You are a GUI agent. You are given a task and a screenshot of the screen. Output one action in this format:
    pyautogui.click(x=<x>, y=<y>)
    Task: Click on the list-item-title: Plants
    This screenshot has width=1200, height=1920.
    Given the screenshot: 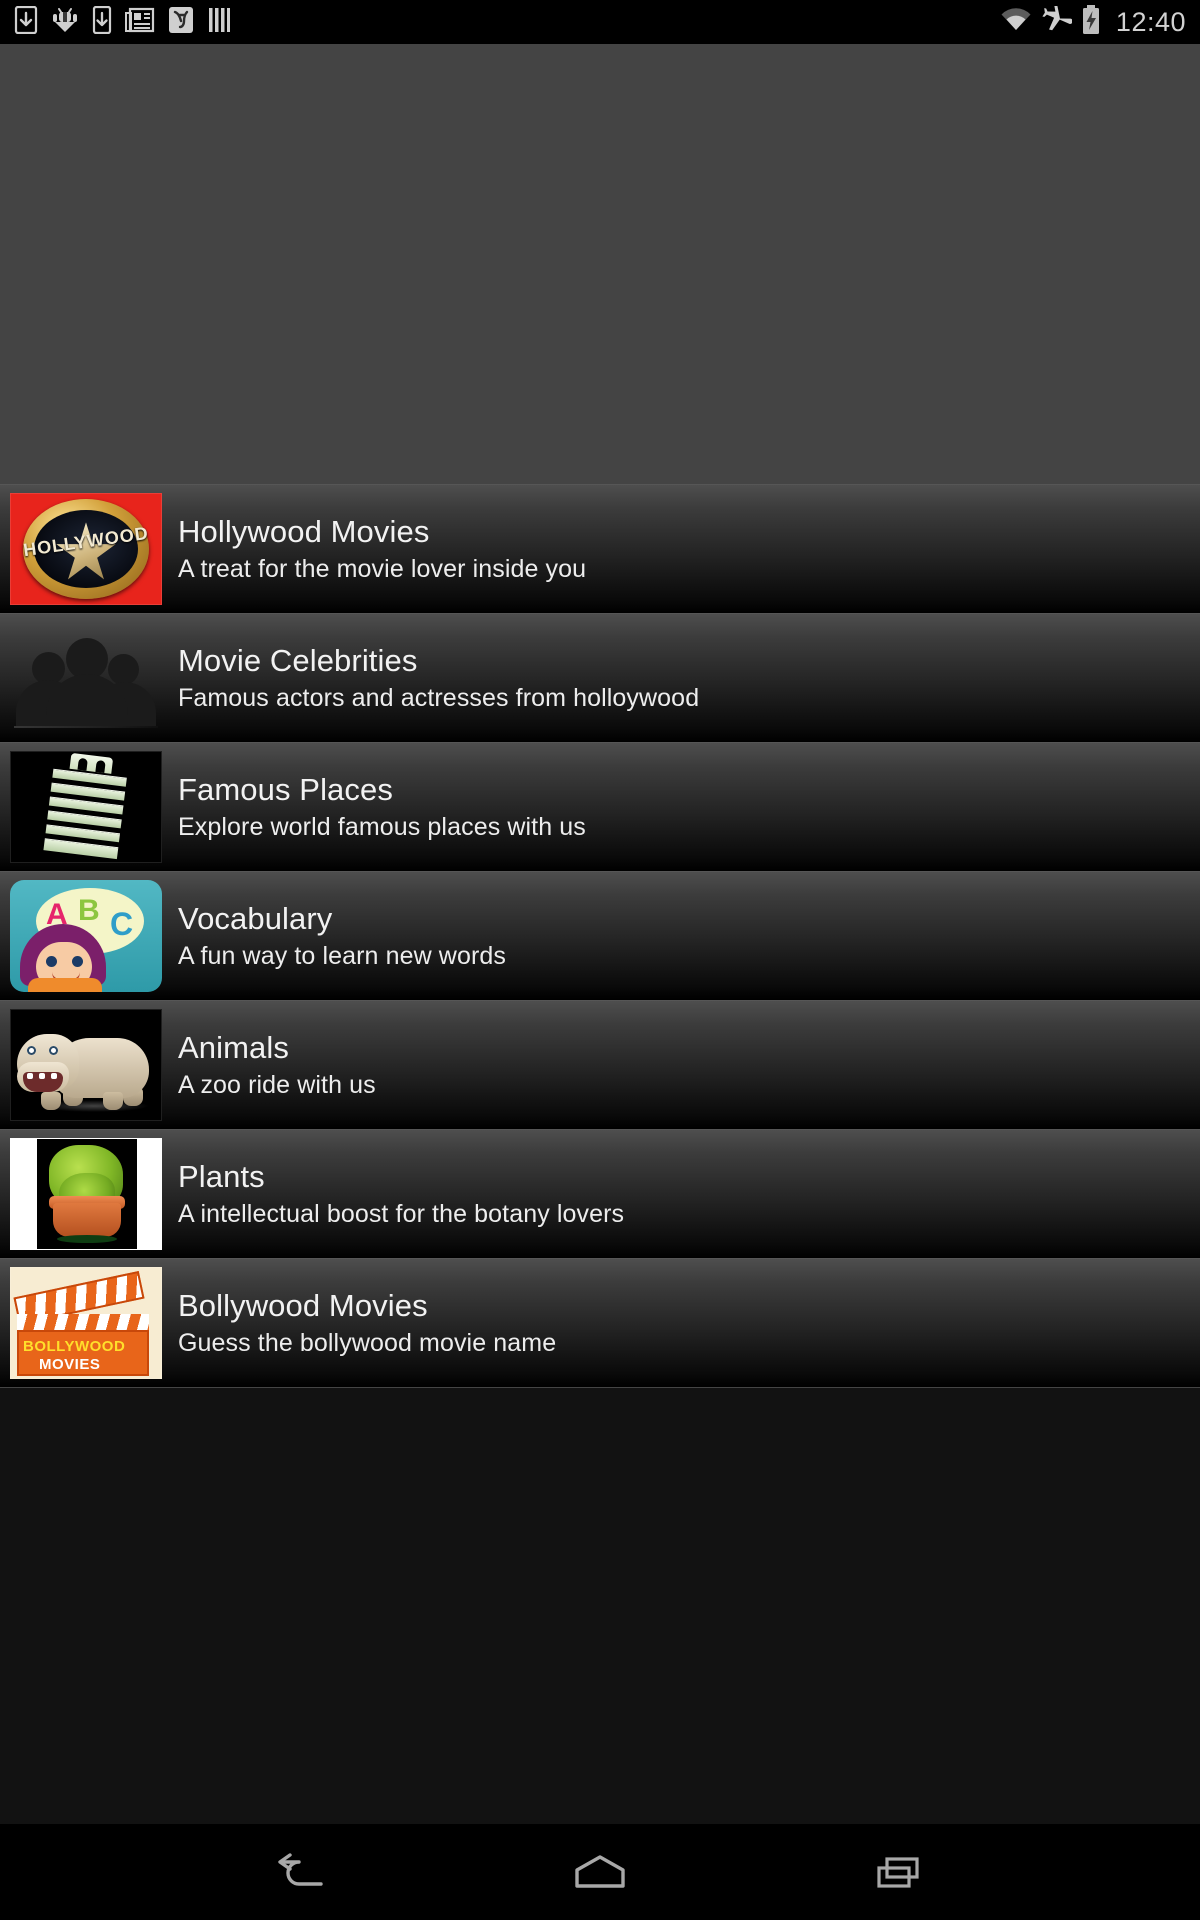 What is the action you would take?
    pyautogui.click(x=221, y=1176)
    